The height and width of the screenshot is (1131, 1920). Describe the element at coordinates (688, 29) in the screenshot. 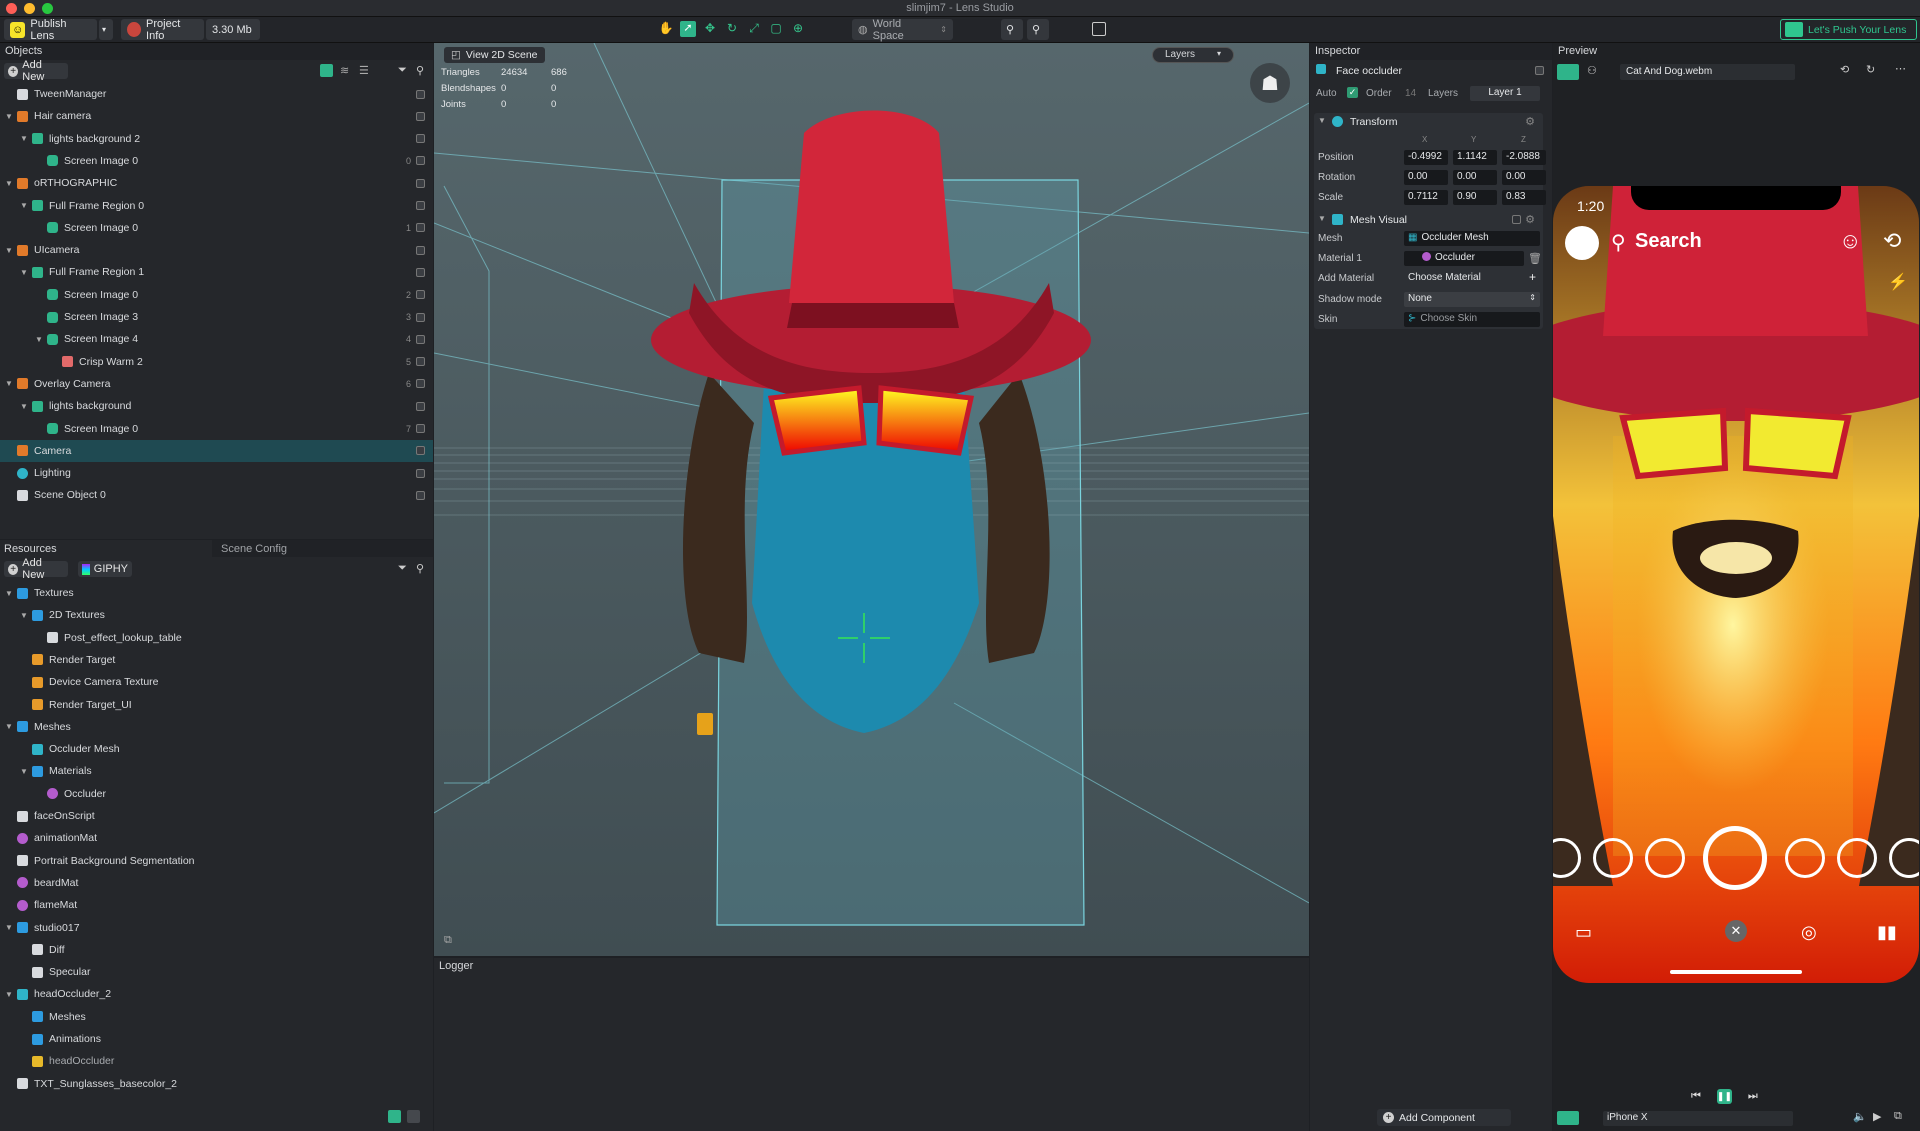

I see `select-tool-icon: ➚` at that location.